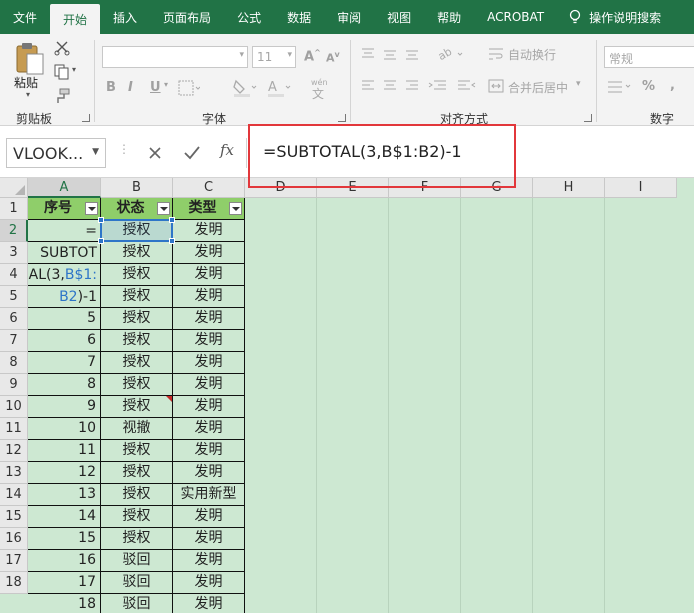 The height and width of the screenshot is (613, 694). What do you see at coordinates (137, 603) in the screenshot?
I see `cell-b19: 驳回` at bounding box center [137, 603].